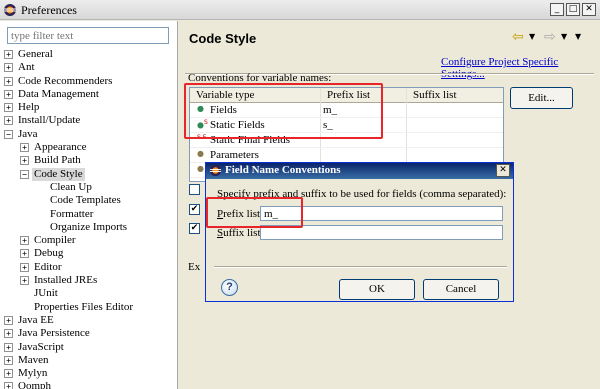  Describe the element at coordinates (65, 80) in the screenshot. I see `tree-item-label: Code Recommenders` at that location.